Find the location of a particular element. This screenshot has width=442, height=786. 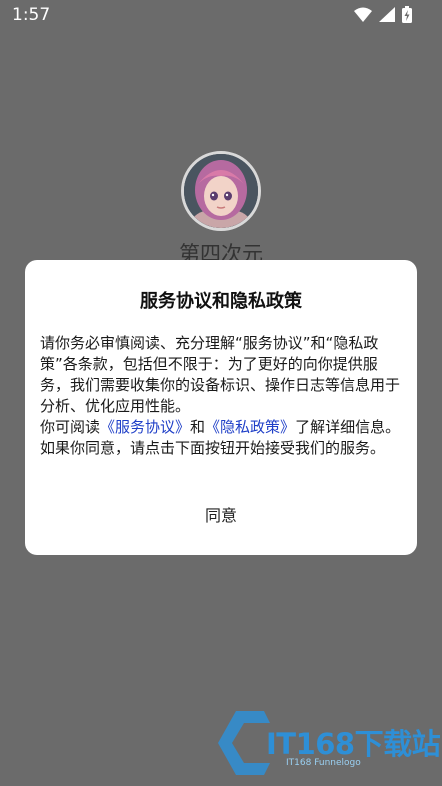

para2-prefix: 你可阅读 is located at coordinates (70, 427).